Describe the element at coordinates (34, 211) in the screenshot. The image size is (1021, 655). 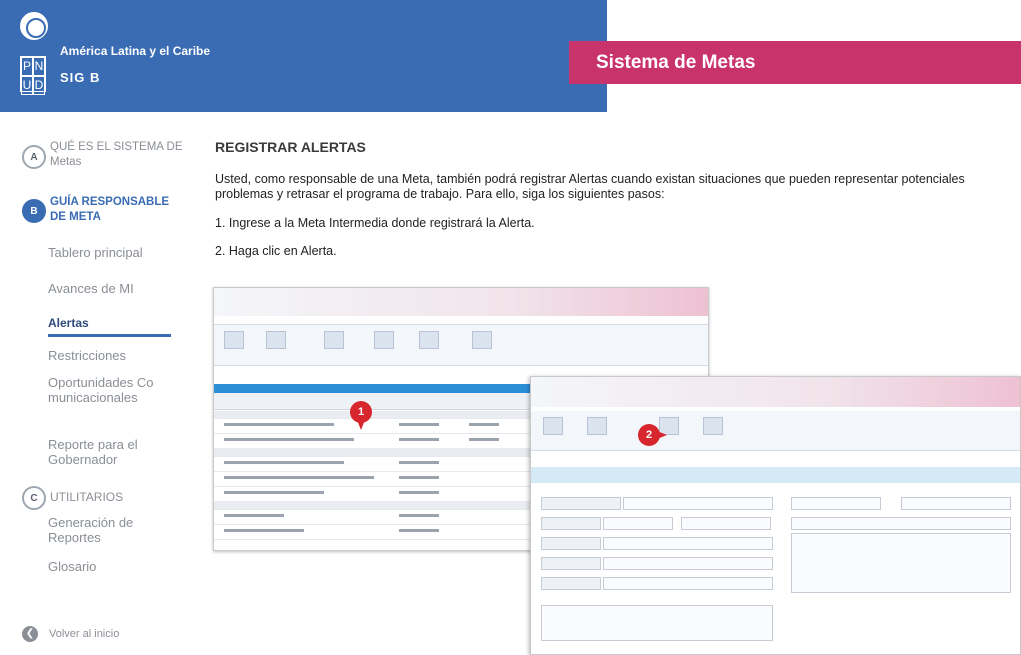
I see `section-b-icon: B` at that location.